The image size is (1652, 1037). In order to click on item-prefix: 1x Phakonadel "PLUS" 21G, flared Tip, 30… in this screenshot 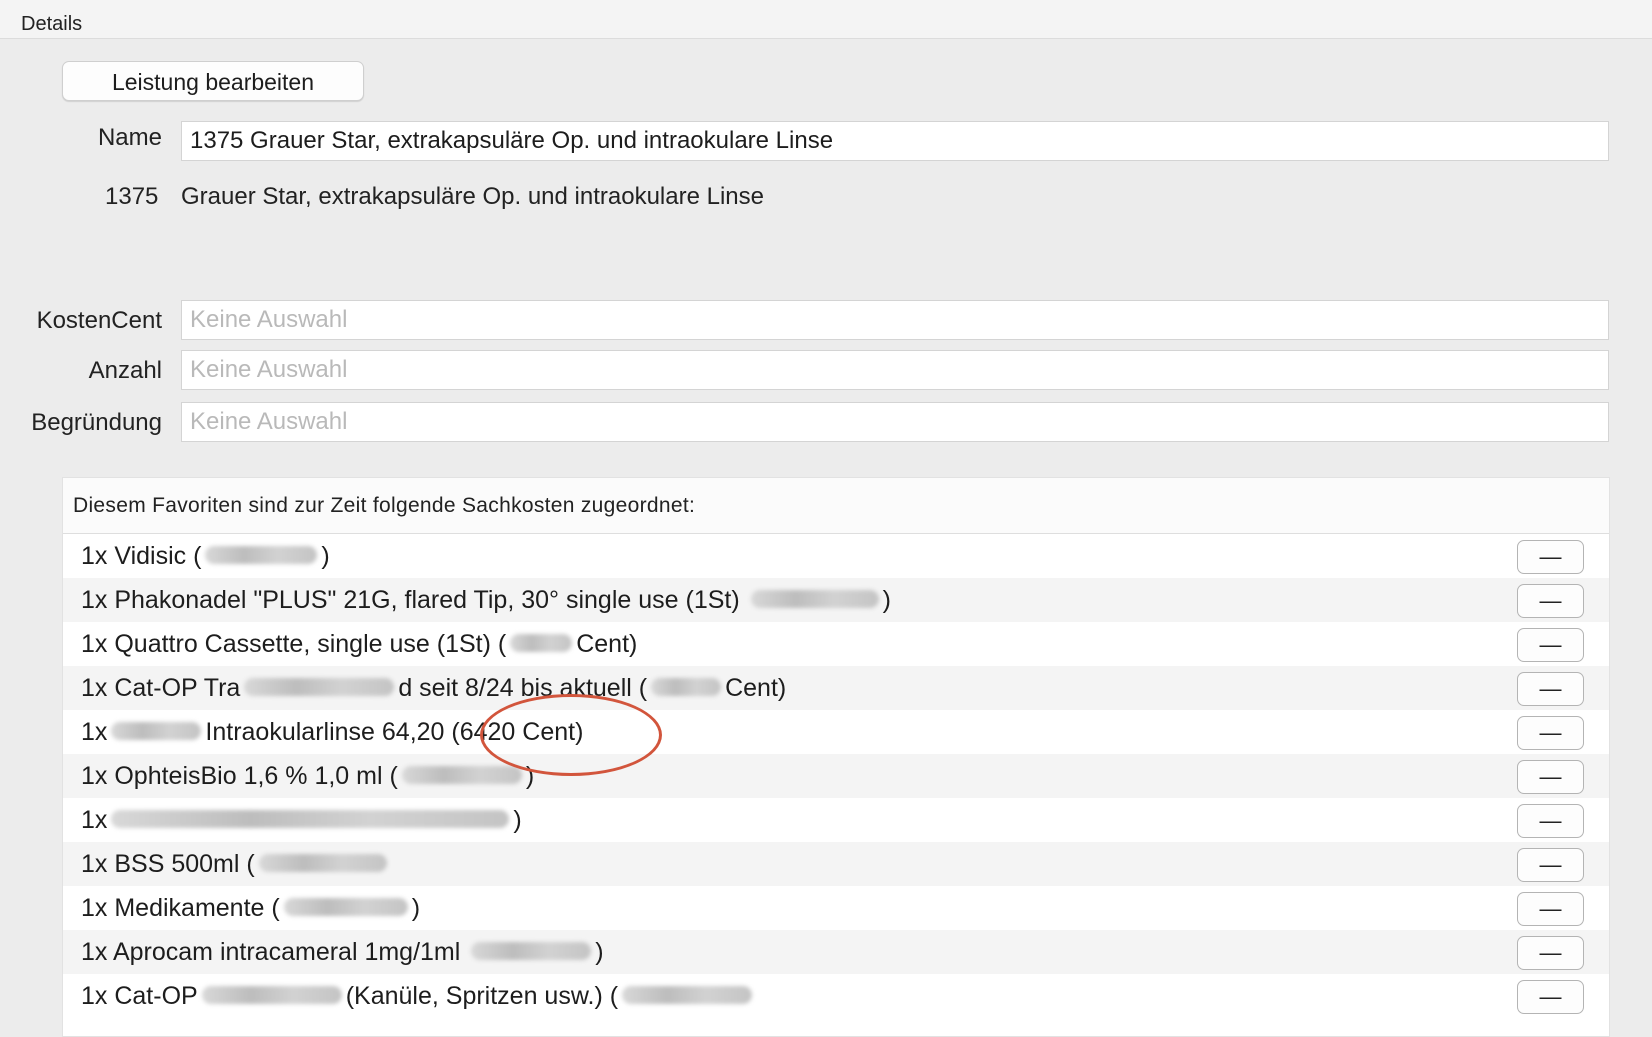, I will do `click(410, 600)`.